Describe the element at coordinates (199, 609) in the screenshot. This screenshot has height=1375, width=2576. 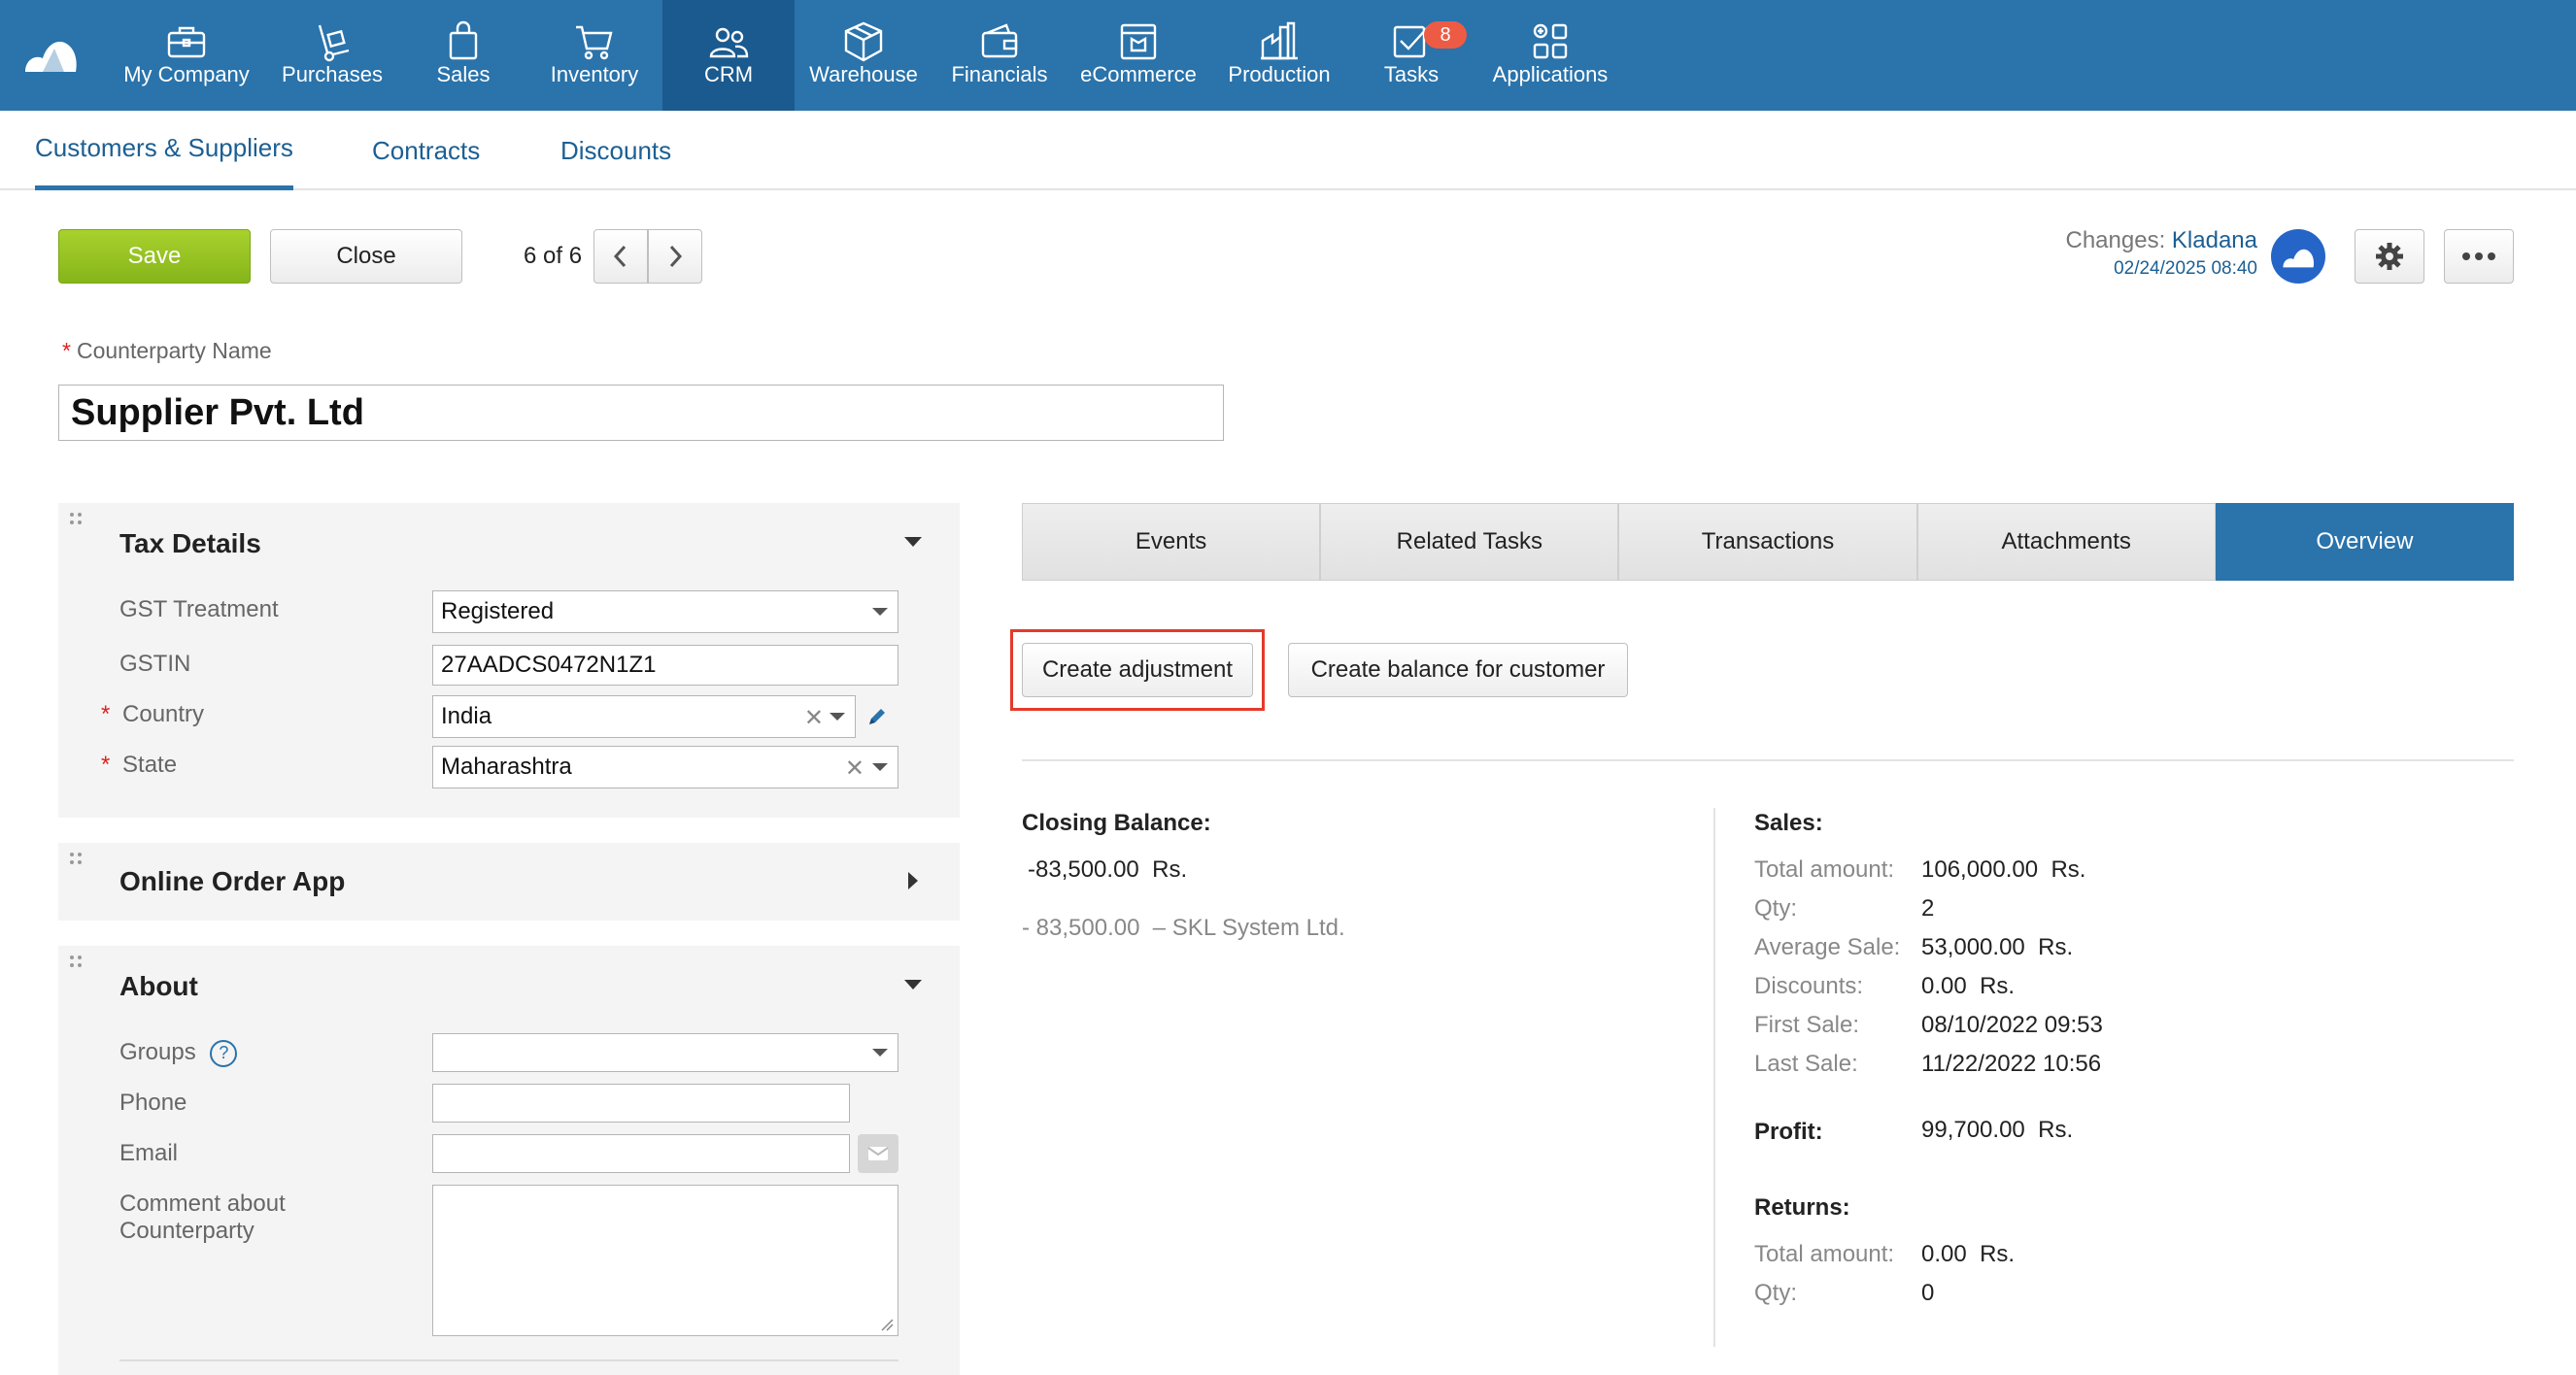
I see `gst-treatment-label: GST Treatment` at that location.